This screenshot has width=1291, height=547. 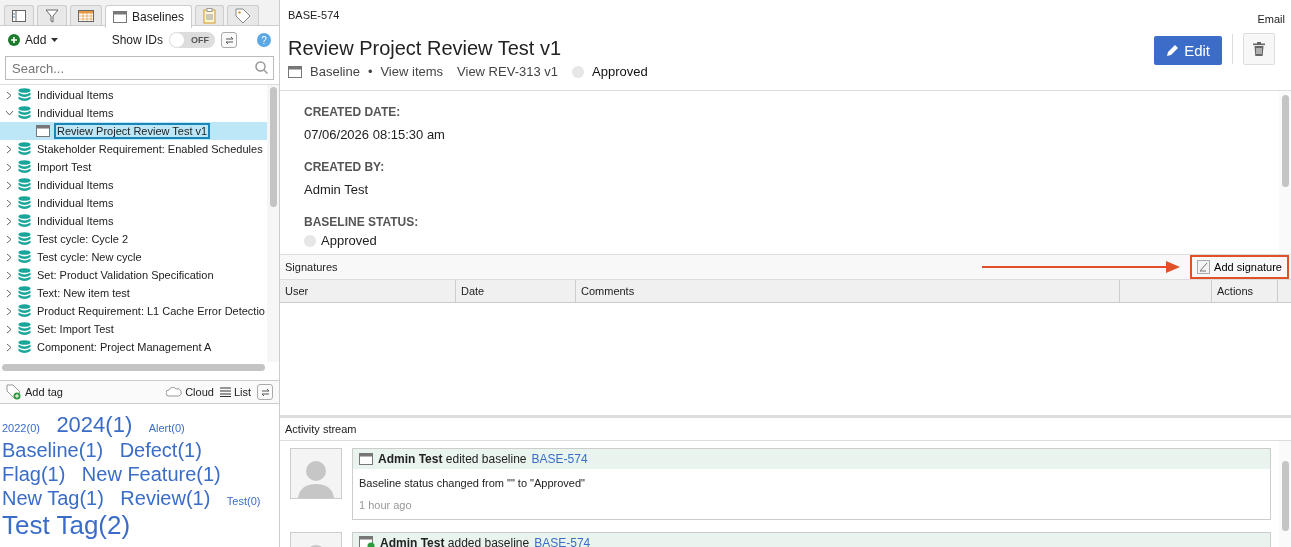 I want to click on tree-label: Import Test, so click(x=64, y=167).